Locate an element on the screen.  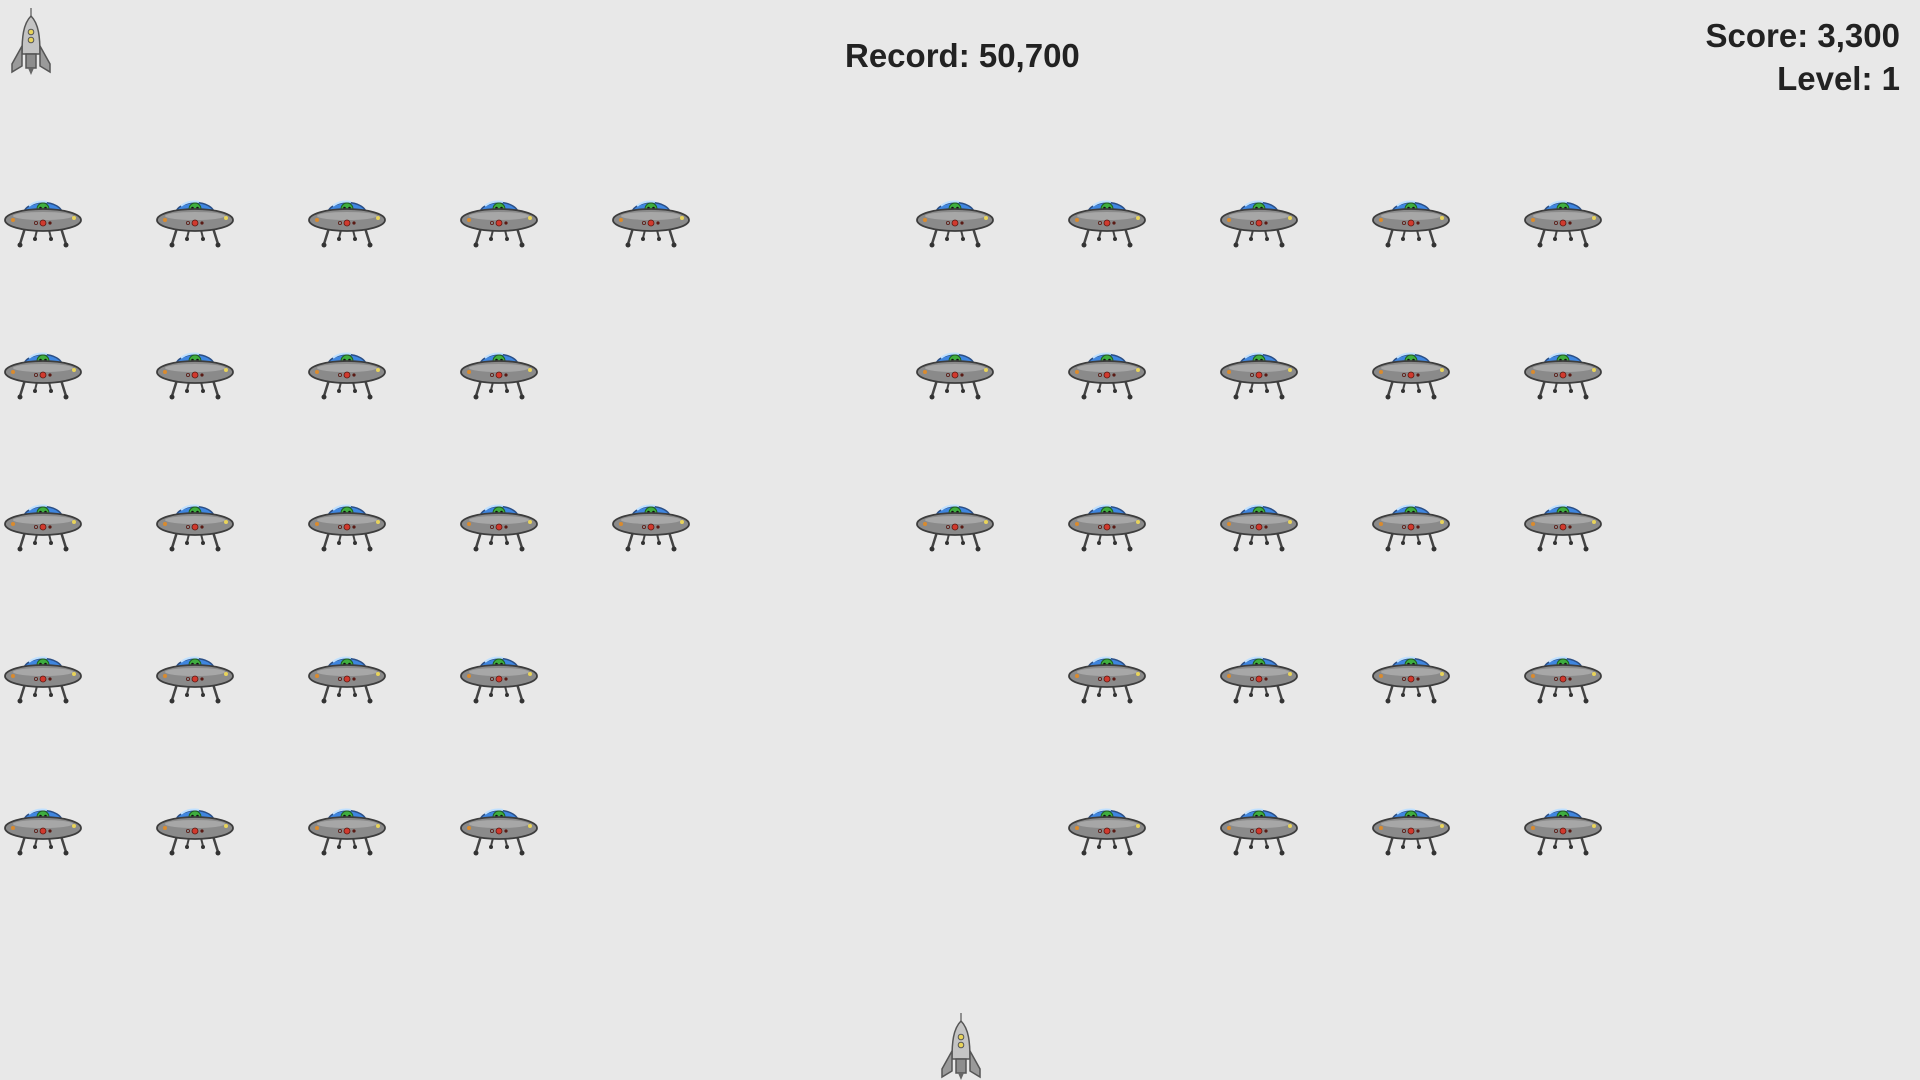
level-label: Level: 1 is located at coordinates (1838, 78).